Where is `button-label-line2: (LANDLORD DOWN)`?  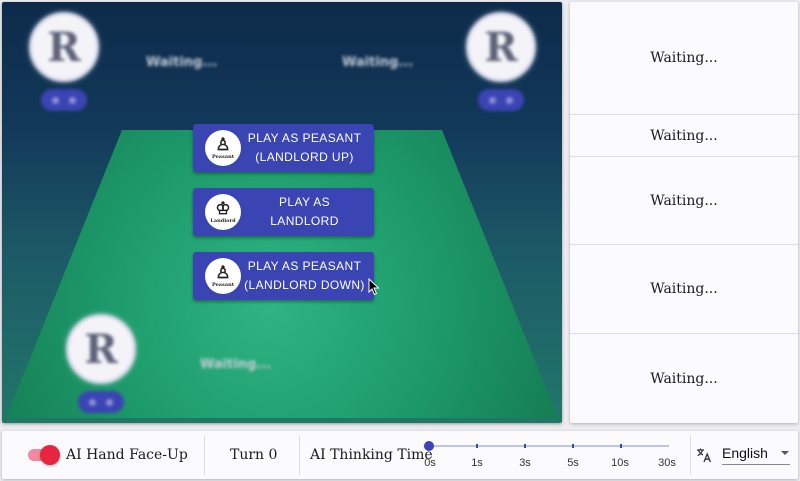 button-label-line2: (LANDLORD DOWN) is located at coordinates (304, 285).